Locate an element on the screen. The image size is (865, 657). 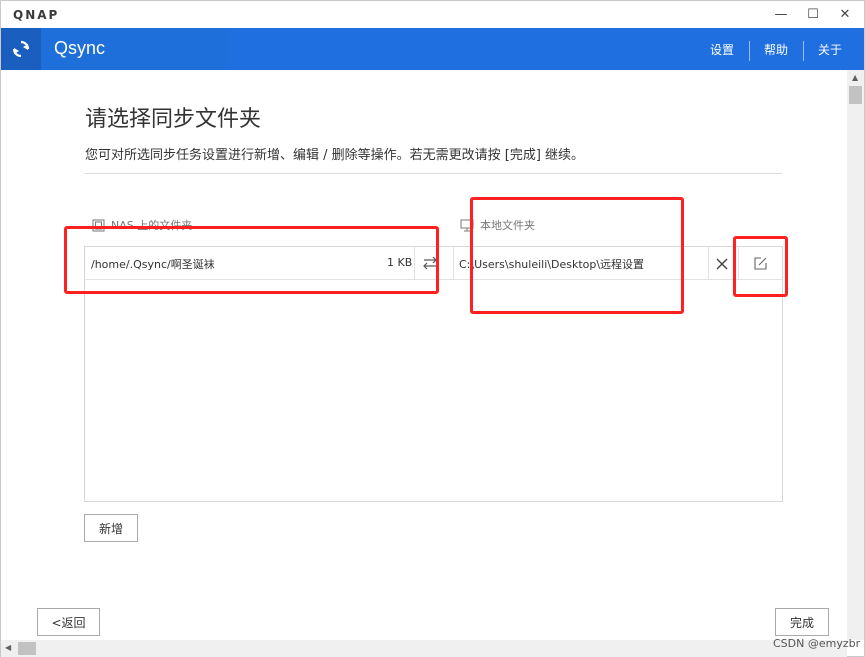
scroll-left-icon: ◀ is located at coordinates (8, 647).